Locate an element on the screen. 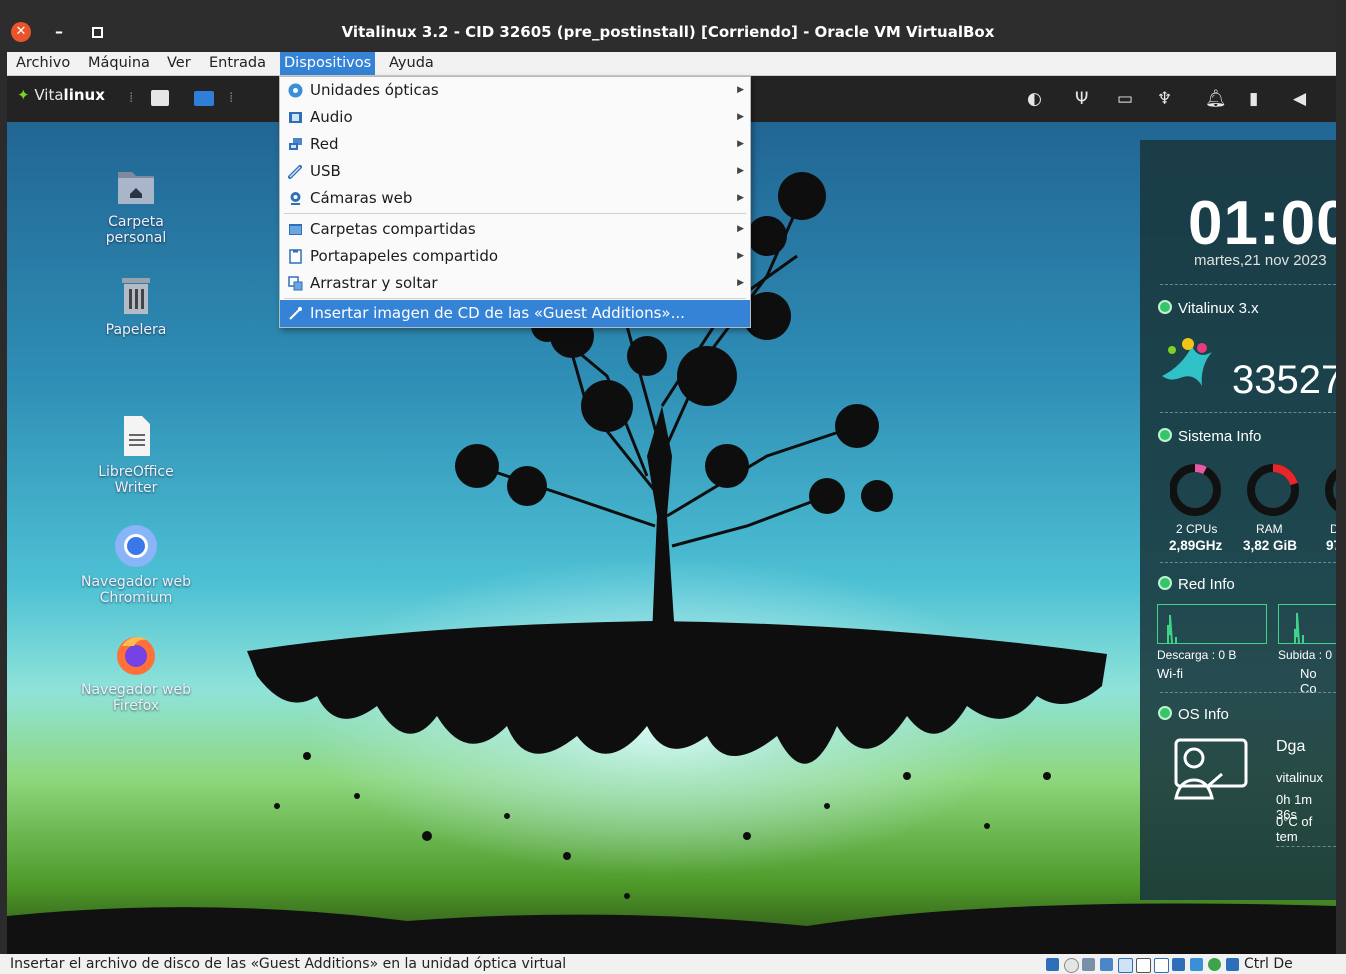 This screenshot has height=974, width=1346. battery-icon: ▮ is located at coordinates (1253, 99).